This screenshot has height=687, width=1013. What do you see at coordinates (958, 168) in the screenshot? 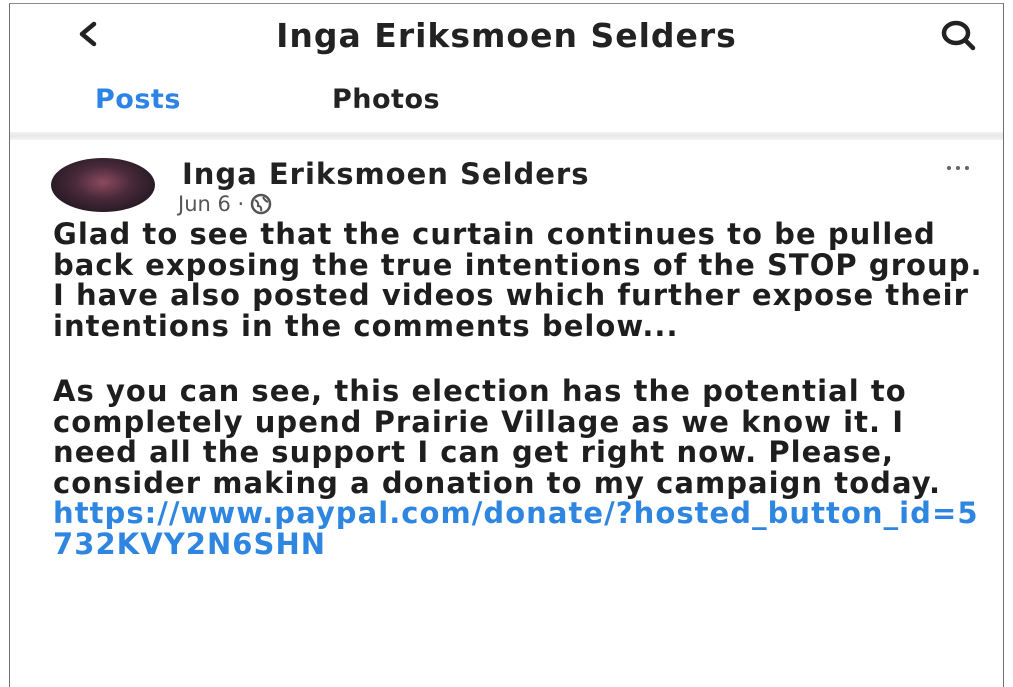
I see `more-horizontal-icon` at bounding box center [958, 168].